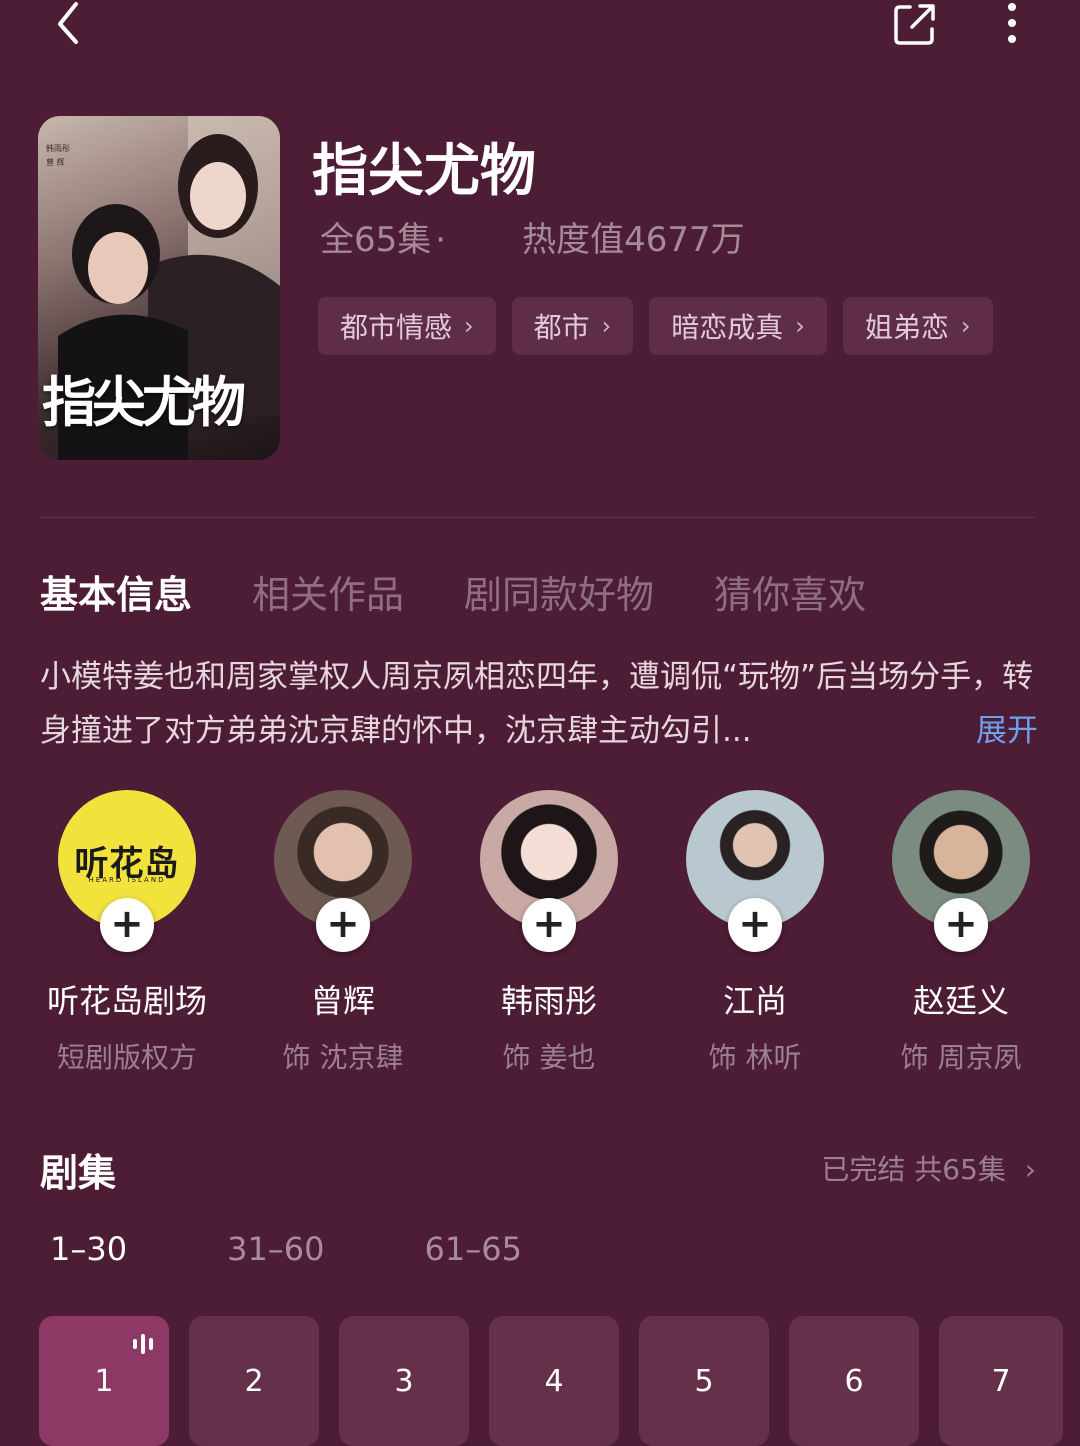 The height and width of the screenshot is (1446, 1080). I want to click on expand-link: 展开, so click(1002, 731).